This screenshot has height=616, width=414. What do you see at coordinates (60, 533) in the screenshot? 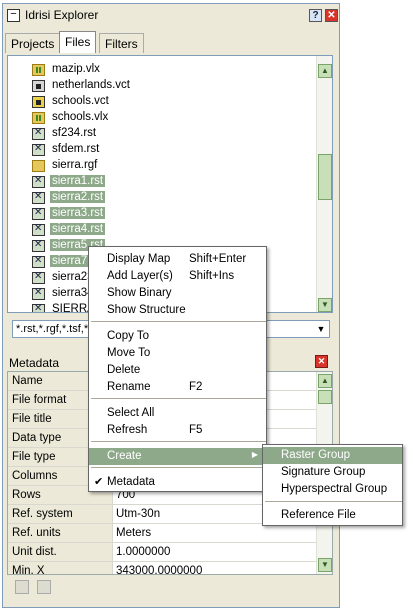
I see `metadata-key: Ref. units` at bounding box center [60, 533].